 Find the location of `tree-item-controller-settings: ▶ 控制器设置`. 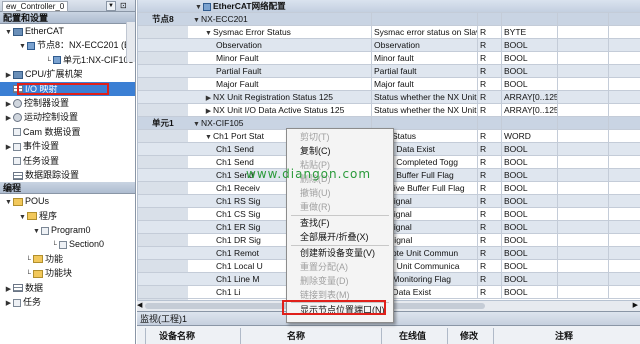

tree-item-controller-settings: ▶ 控制器设置 is located at coordinates (67, 103).